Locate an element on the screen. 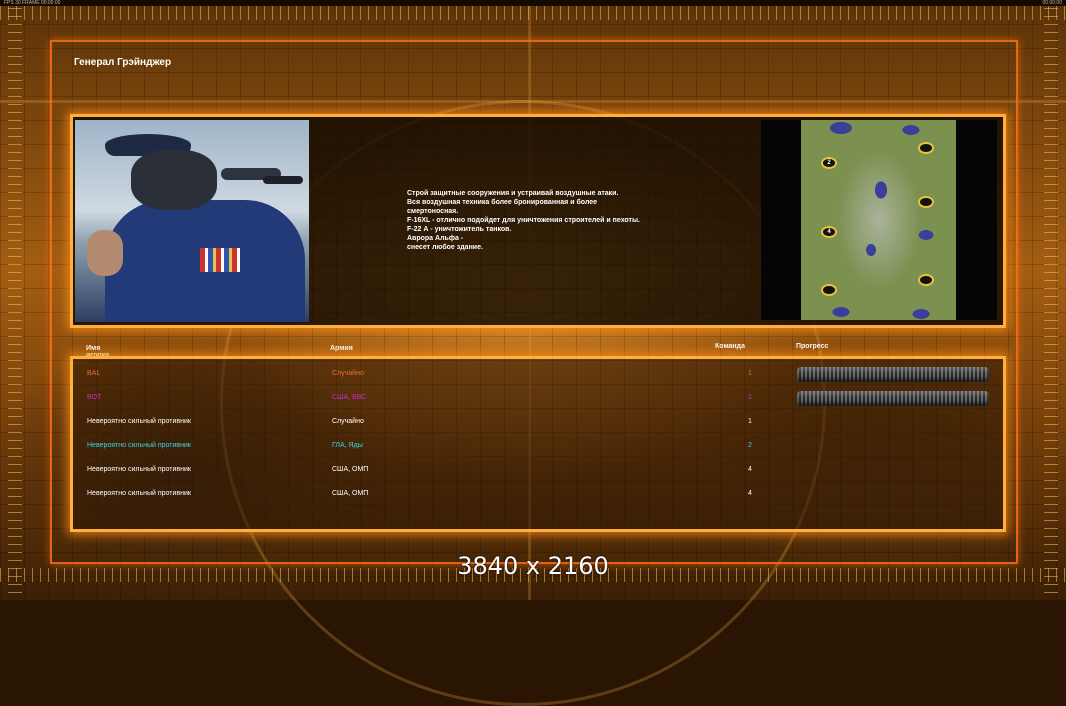  top-status-bar: FPS 30 FRAME 00:00:00 00:00:00 is located at coordinates (533, 3).